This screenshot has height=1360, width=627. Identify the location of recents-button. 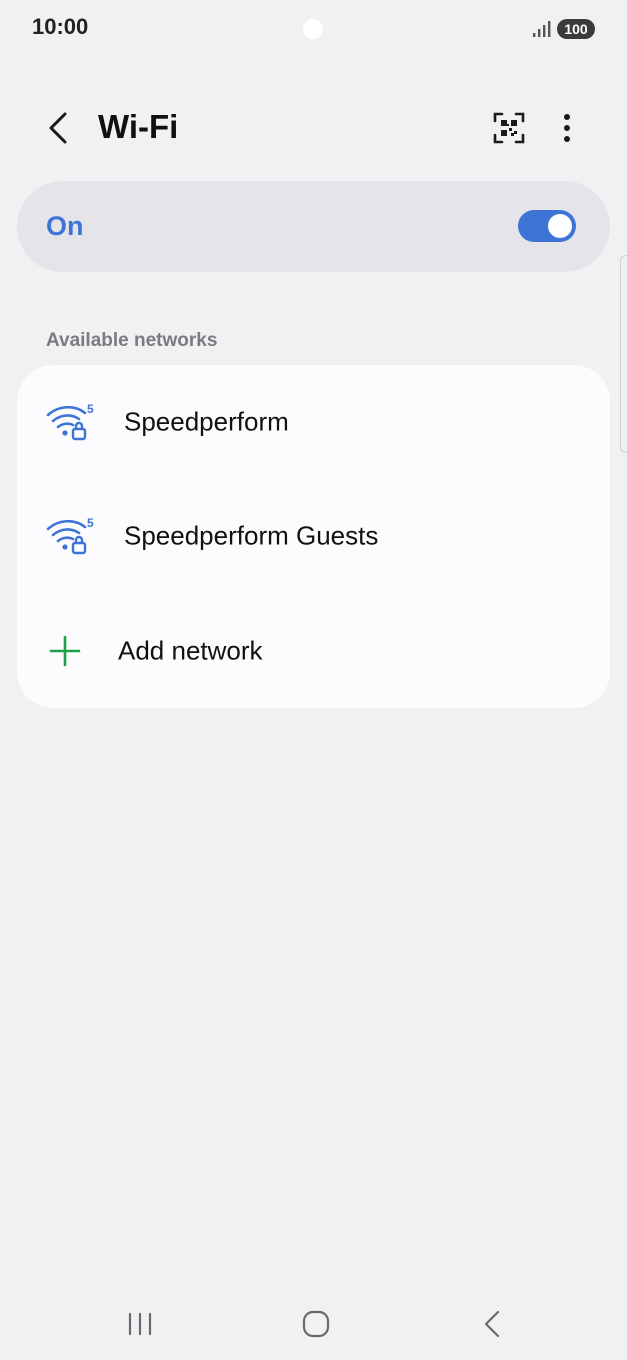
(140, 1324).